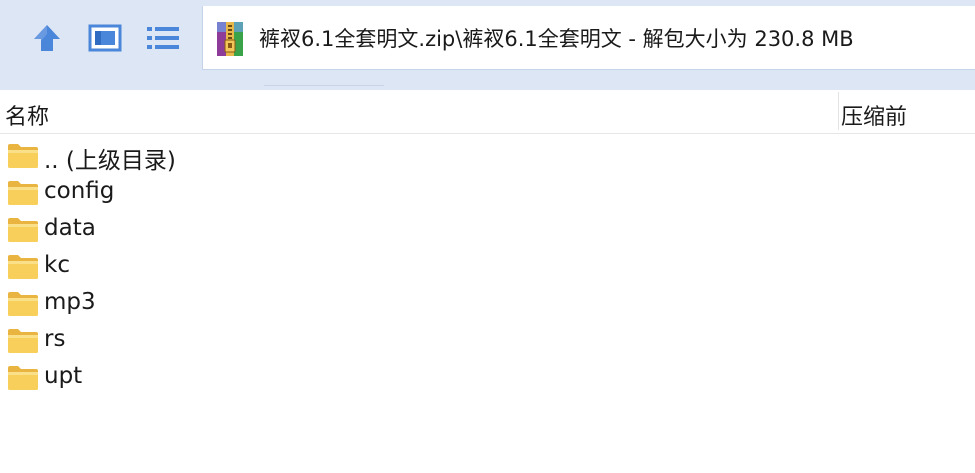 This screenshot has height=473, width=975. Describe the element at coordinates (110, 161) in the screenshot. I see `list-item-label: .. (上级目录)` at that location.